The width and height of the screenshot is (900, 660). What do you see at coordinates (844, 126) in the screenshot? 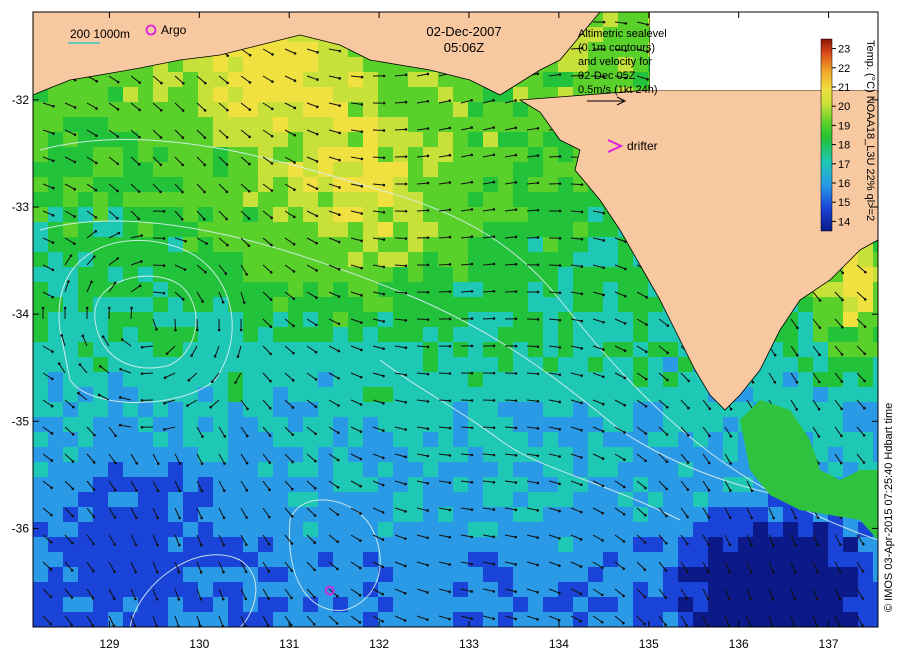
I see `colorbar-tick-label: 19` at bounding box center [844, 126].